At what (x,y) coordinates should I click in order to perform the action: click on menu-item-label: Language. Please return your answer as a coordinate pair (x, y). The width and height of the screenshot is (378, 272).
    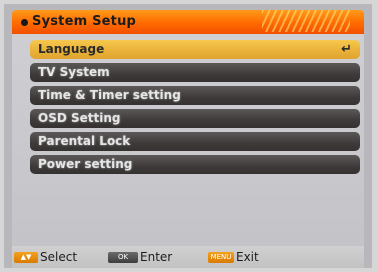
    Looking at the image, I should click on (71, 49).